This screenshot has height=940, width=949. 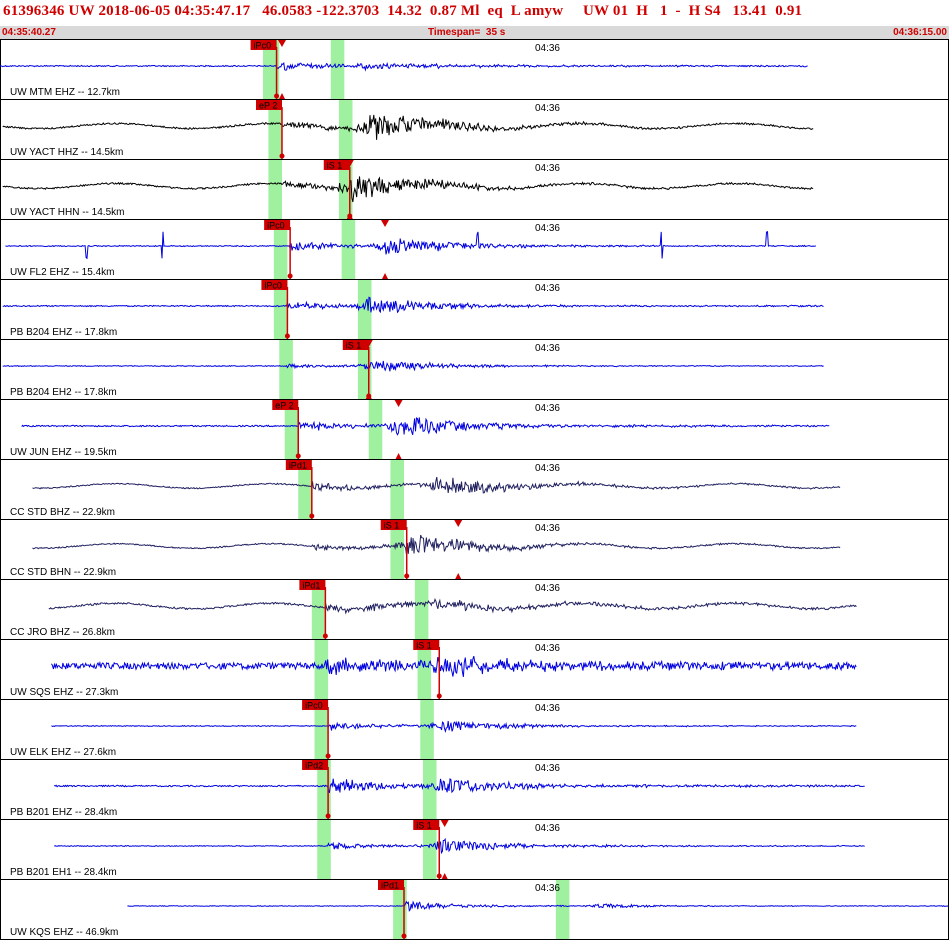 I want to click on trace-panel: 04:36 iS 1 CC STD BHN -- 22.9km, so click(x=474, y=549).